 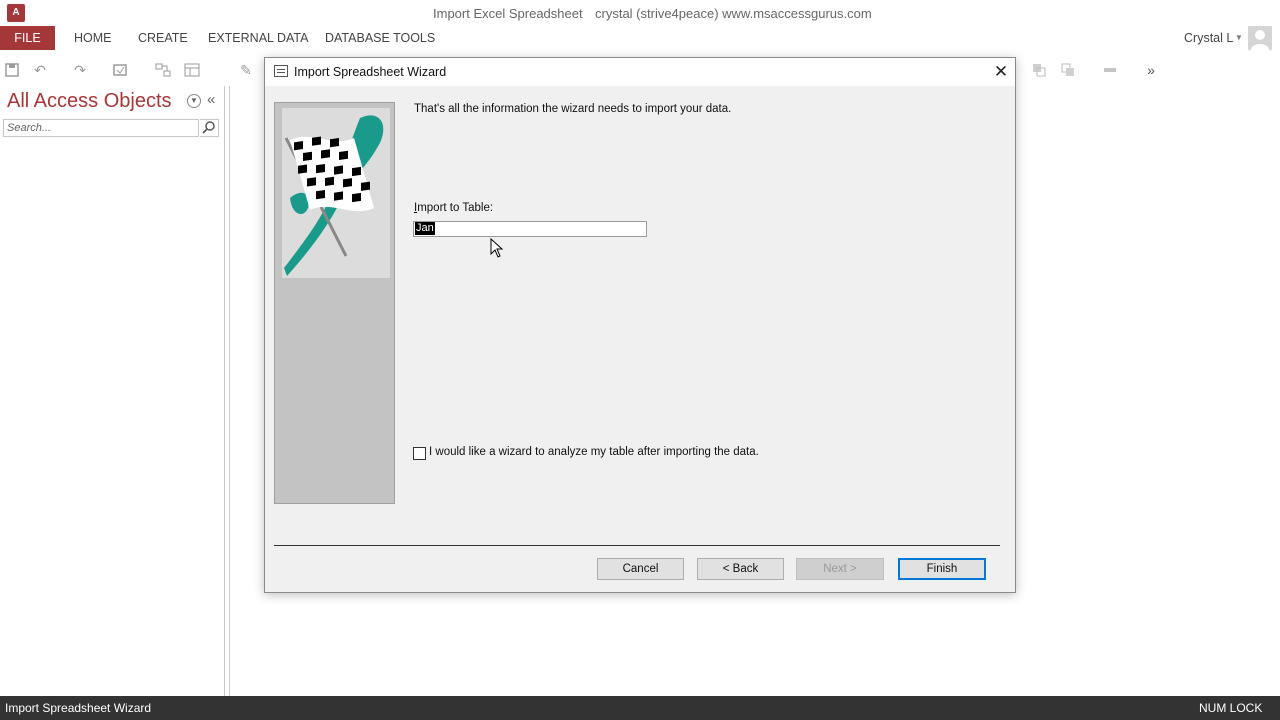 I want to click on mouse-cursor-icon, so click(x=497, y=249).